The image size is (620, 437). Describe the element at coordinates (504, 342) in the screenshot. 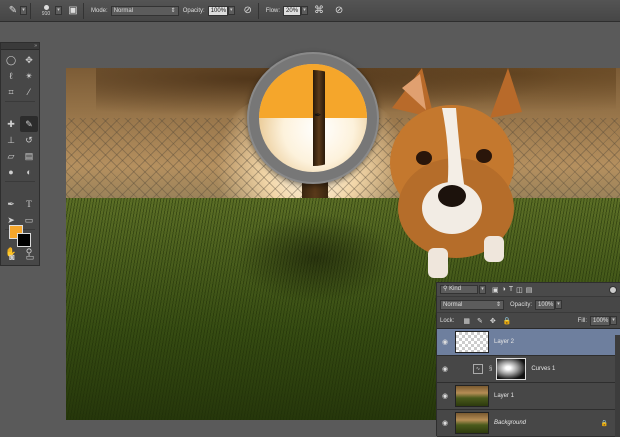

I see `layer-name: Layer 2` at that location.